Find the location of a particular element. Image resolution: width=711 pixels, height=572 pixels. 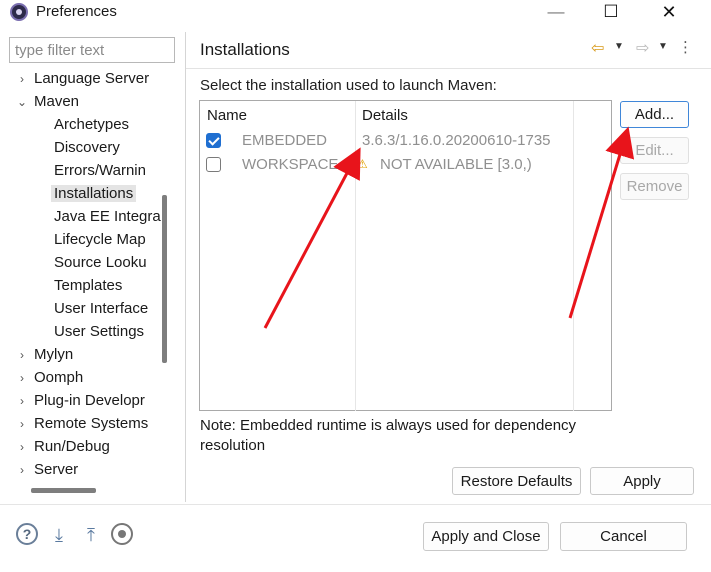

tree-item-run-debug: › Run/Debug is located at coordinates (59, 447).